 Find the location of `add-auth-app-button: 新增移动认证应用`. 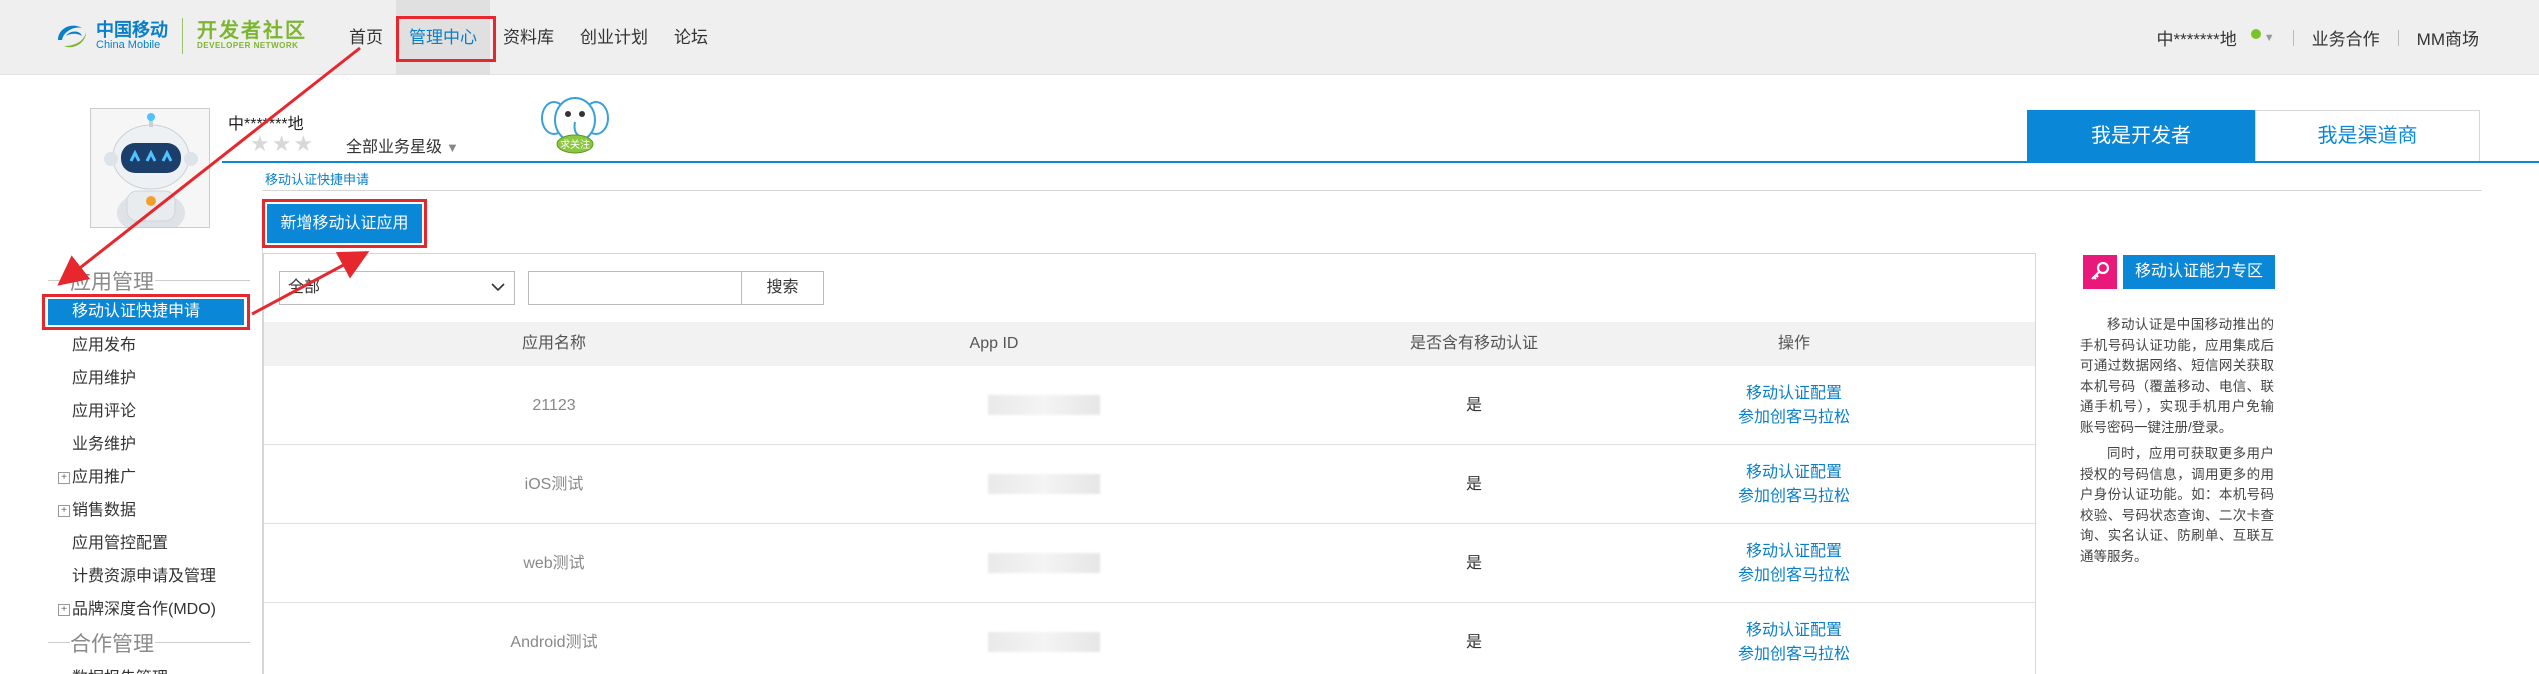

add-auth-app-button: 新增移动认证应用 is located at coordinates (344, 223).